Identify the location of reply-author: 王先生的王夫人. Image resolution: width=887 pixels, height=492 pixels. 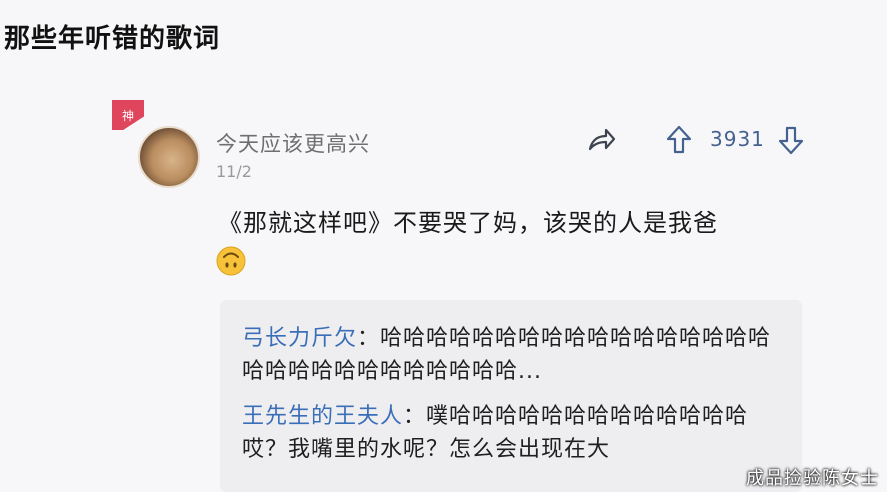
(322, 416).